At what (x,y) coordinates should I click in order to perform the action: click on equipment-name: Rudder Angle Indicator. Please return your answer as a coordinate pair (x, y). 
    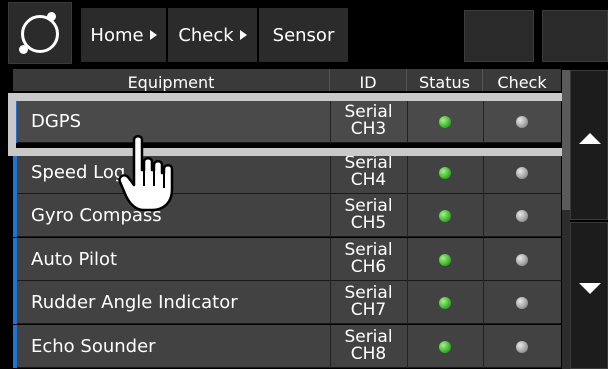
    Looking at the image, I should click on (134, 302).